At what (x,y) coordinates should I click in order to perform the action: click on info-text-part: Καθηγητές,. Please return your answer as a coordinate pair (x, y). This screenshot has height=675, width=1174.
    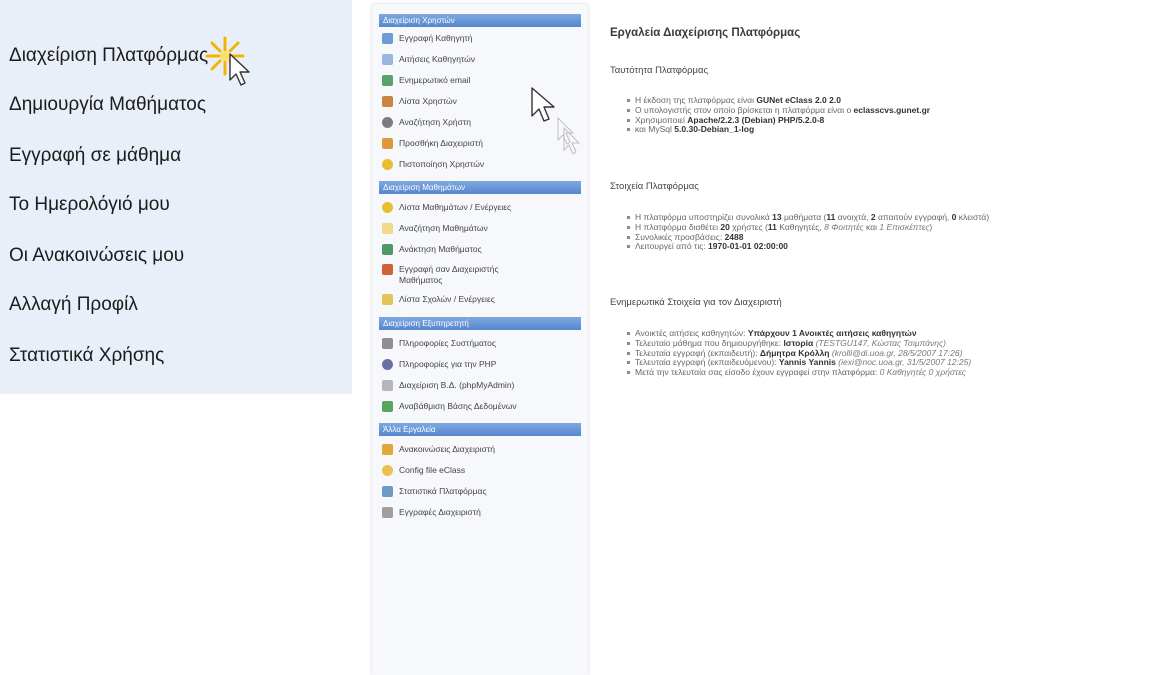
    Looking at the image, I should click on (800, 226).